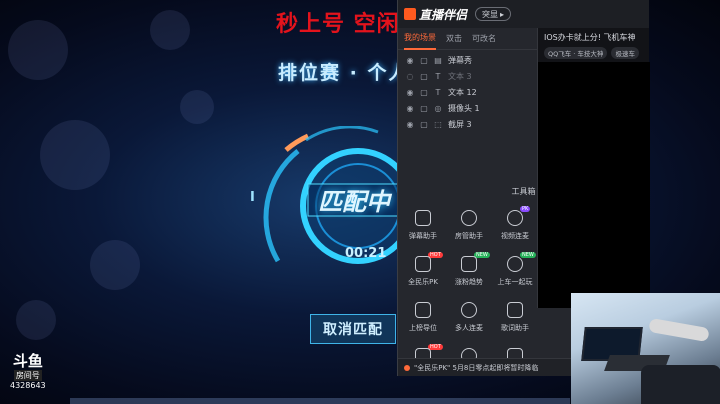 This screenshot has height=404, width=720. Describe the element at coordinates (523, 14) in the screenshot. I see `panel-header: 直播伴侣 突显 ▸` at that location.